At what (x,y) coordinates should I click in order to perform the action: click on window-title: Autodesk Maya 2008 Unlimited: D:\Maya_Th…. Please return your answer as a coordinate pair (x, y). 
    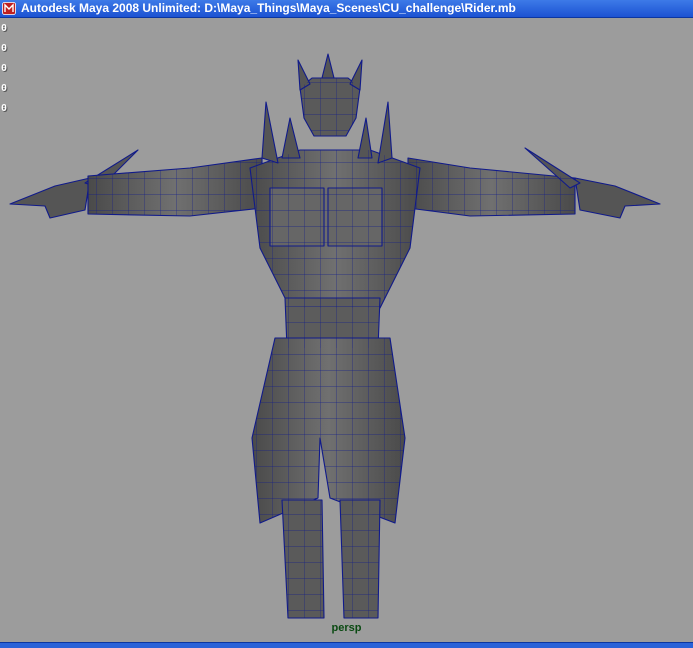
    Looking at the image, I should click on (268, 8).